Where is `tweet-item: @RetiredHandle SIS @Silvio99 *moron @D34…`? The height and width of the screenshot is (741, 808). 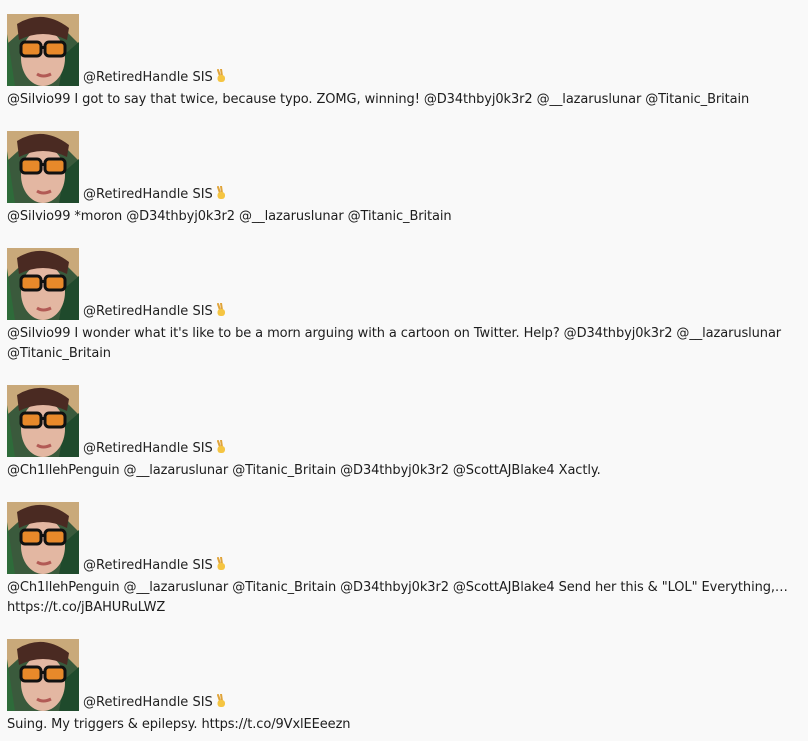 tweet-item: @RetiredHandle SIS @Silvio99 *moron @D34… is located at coordinates (404, 179).